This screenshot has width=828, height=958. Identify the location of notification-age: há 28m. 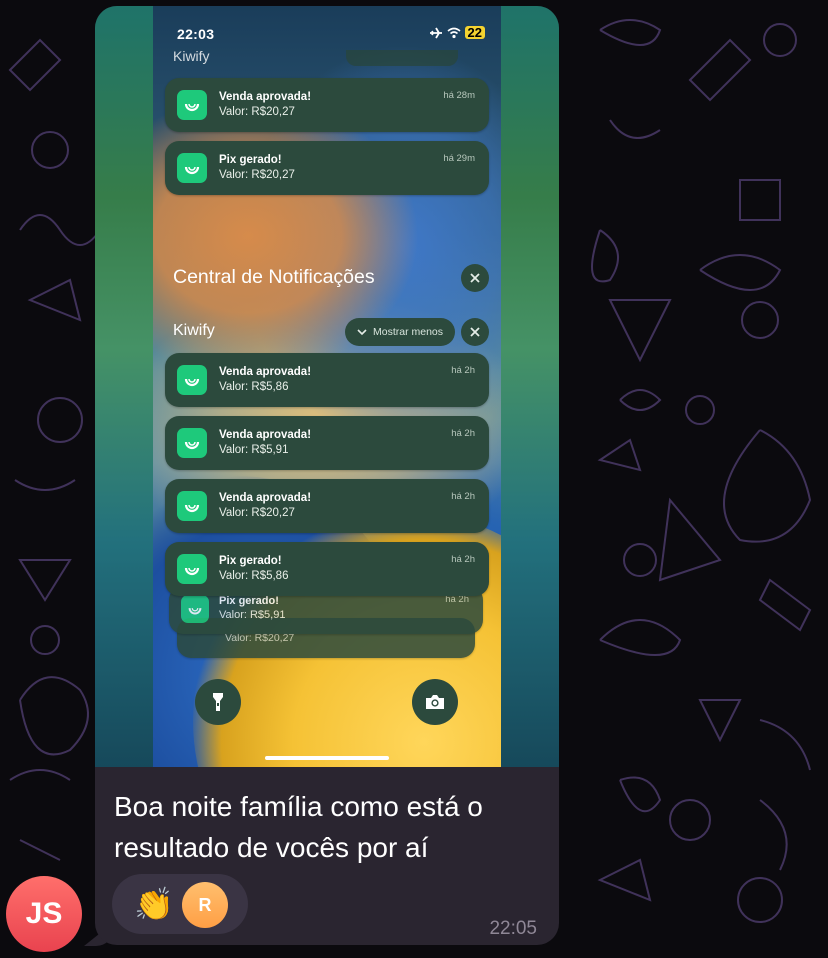
(459, 95).